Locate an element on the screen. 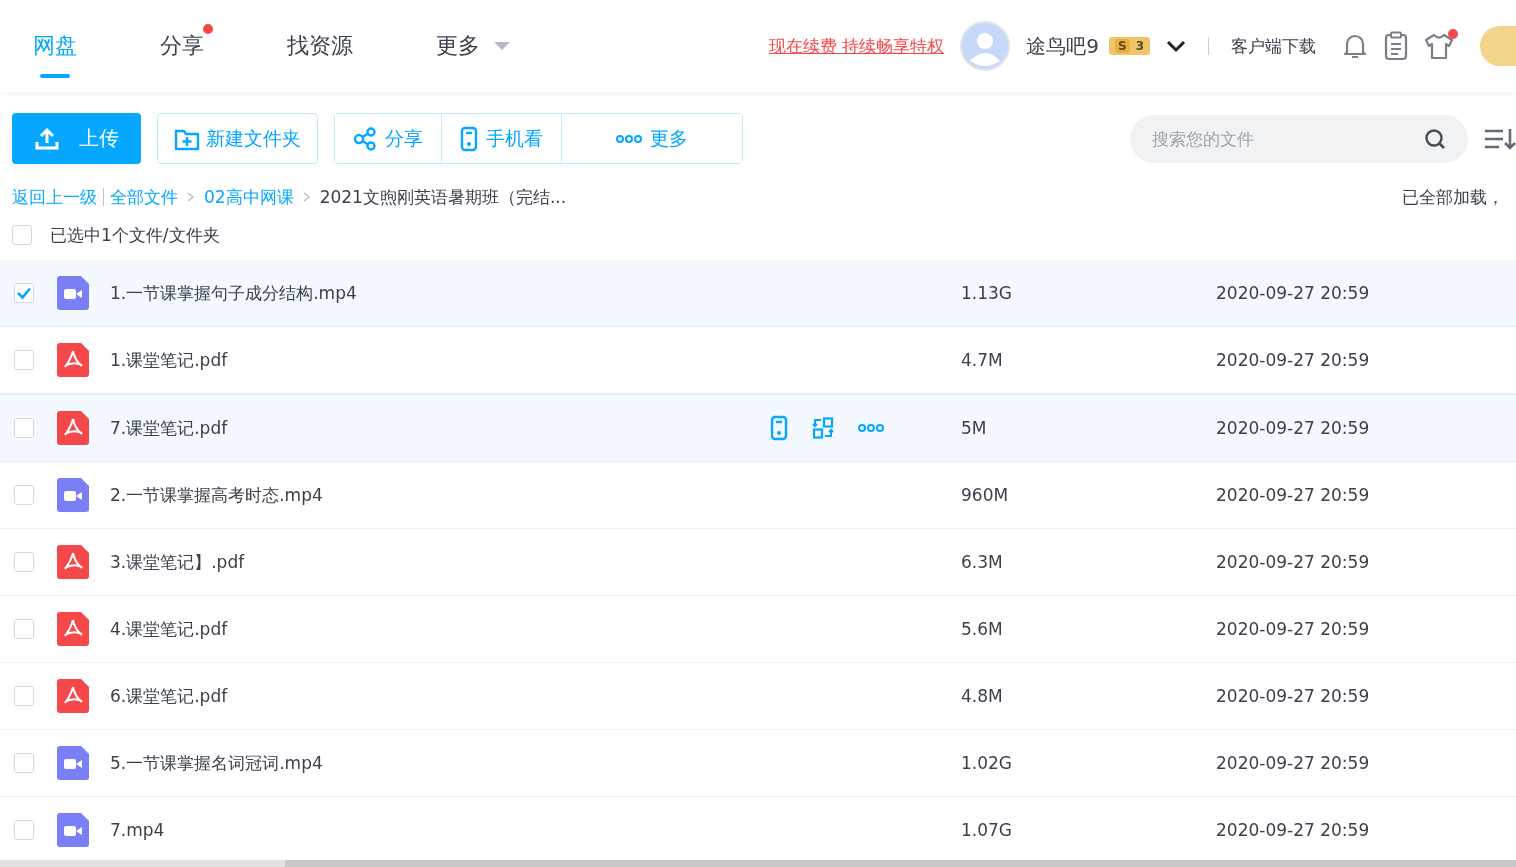  select-all-checkbox is located at coordinates (22, 235).